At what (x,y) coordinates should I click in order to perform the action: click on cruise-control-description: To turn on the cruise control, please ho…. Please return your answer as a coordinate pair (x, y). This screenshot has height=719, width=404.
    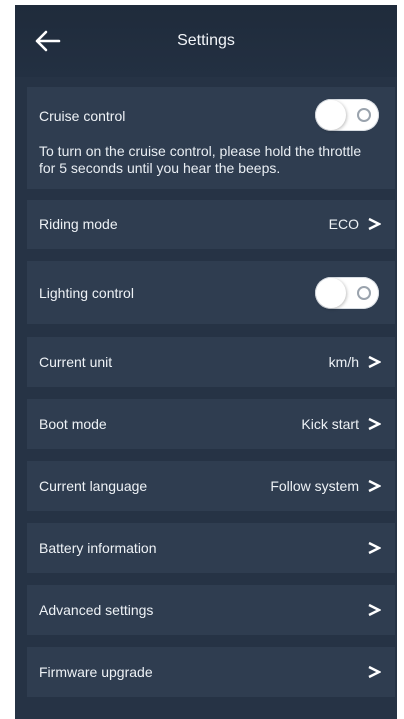
    Looking at the image, I should click on (200, 159).